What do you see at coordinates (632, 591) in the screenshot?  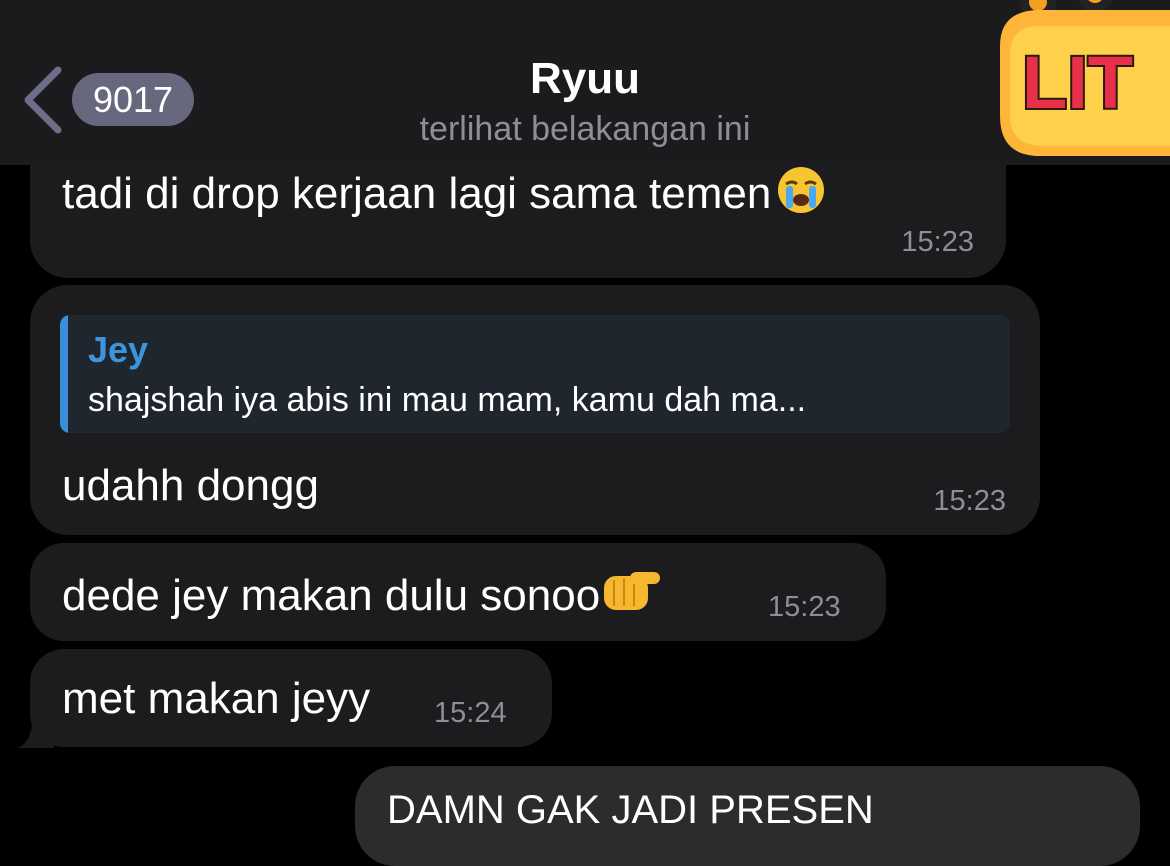 I see `pointing-hand-icon` at bounding box center [632, 591].